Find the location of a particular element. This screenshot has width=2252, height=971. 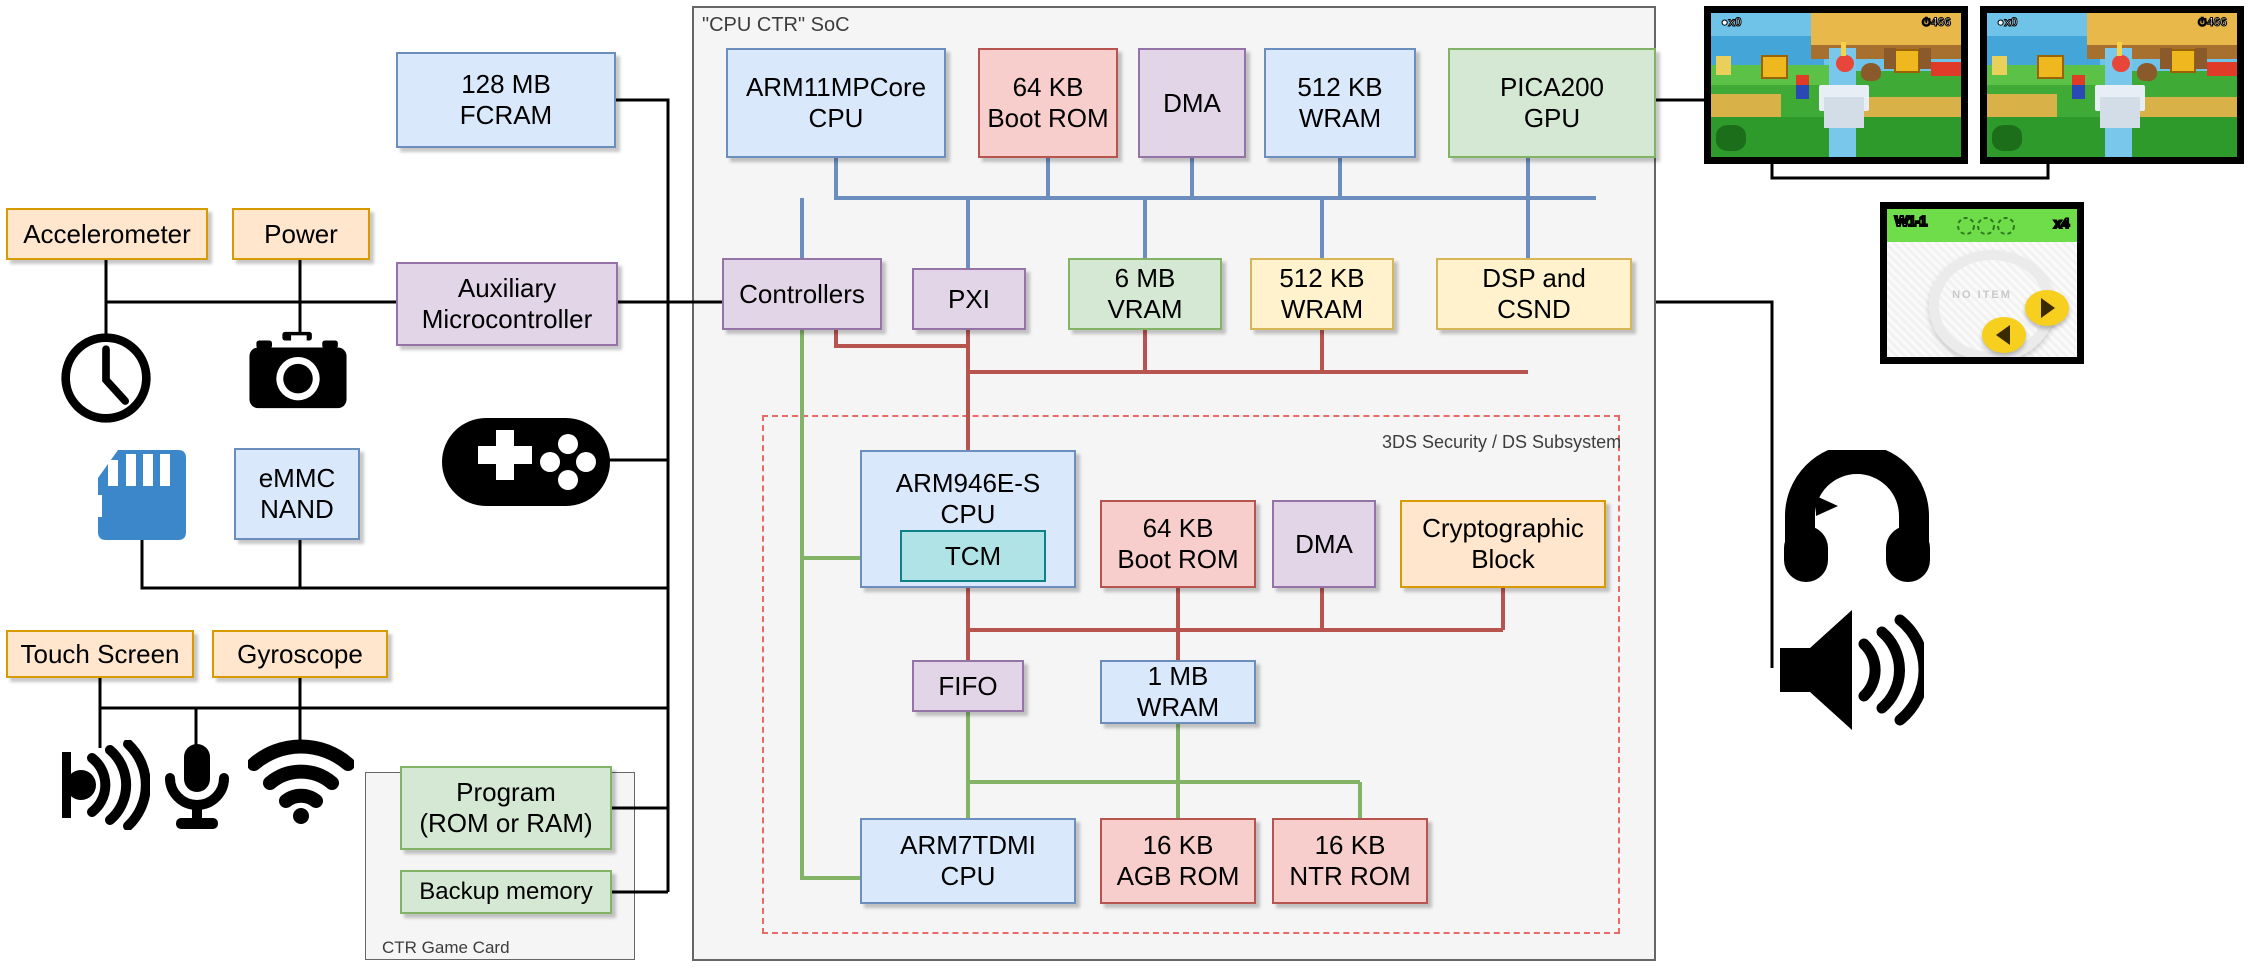

block-dsp-csnd: DSP and CSND is located at coordinates (1534, 294).